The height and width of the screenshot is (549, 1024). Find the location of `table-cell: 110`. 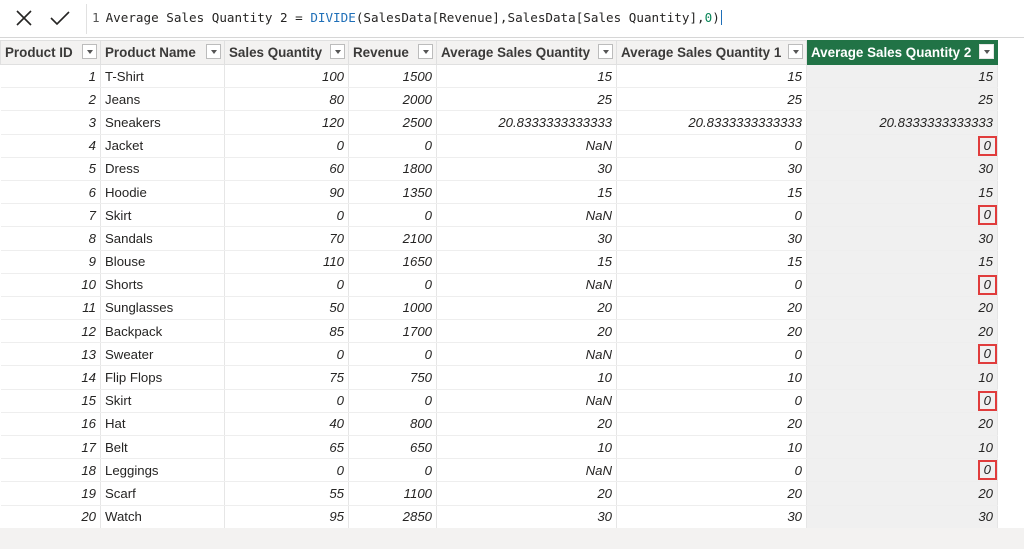

table-cell: 110 is located at coordinates (286, 262).